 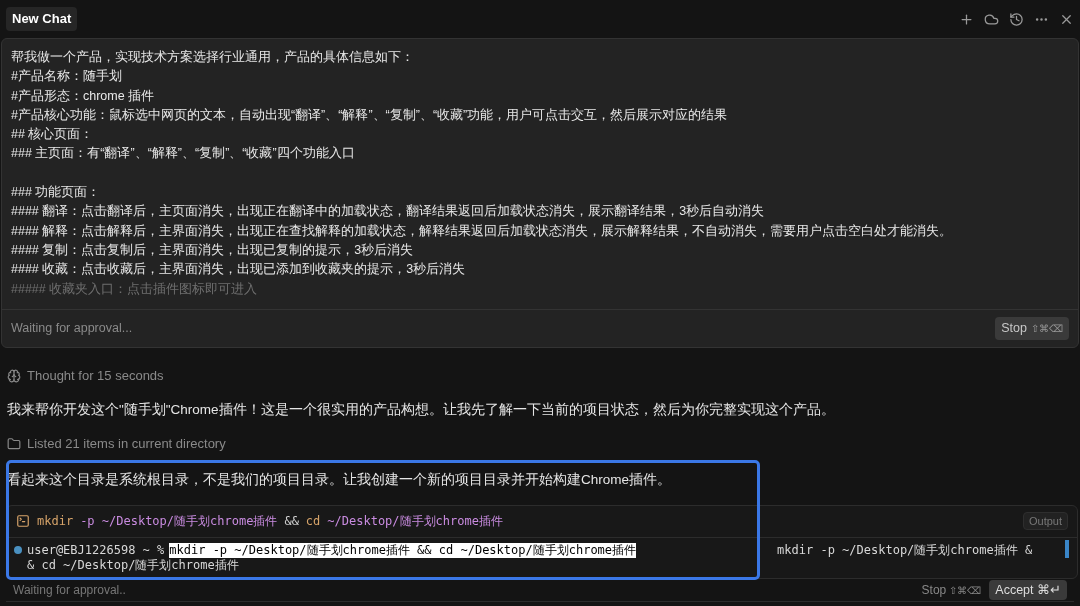 I want to click on prompt-line: #### 复制：点击复制后，主界面消失，出现已复制的提示，3秒后消失, so click(x=212, y=250).